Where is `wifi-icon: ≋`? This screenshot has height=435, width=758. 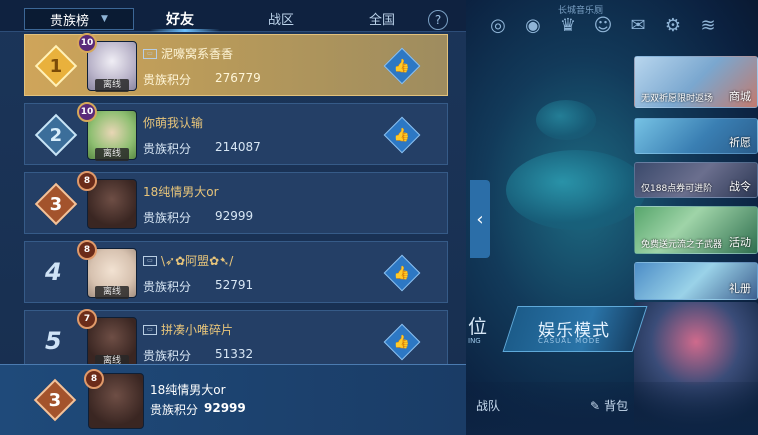
wifi-icon: ≋ is located at coordinates (708, 25).